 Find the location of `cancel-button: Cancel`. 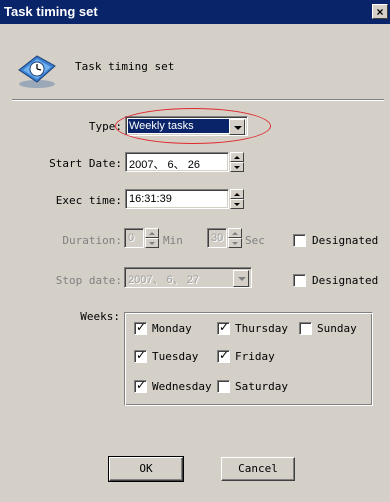

cancel-button: Cancel is located at coordinates (258, 469).